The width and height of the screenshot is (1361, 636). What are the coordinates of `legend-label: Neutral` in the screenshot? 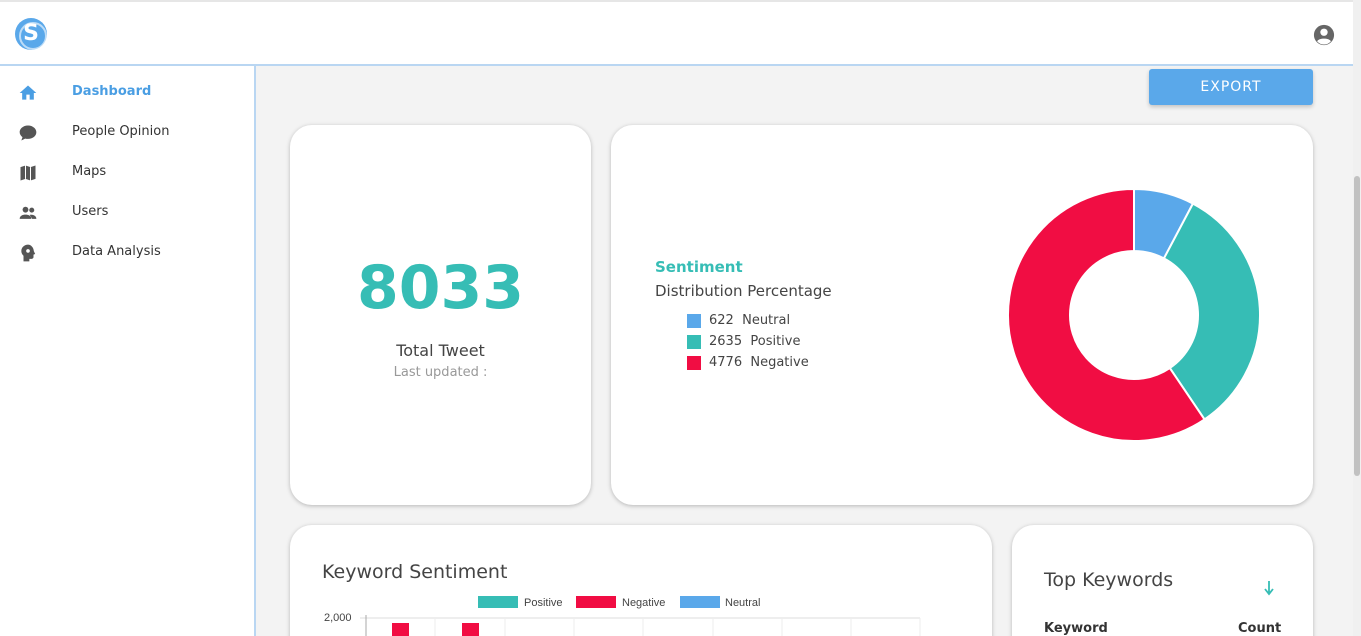 It's located at (766, 320).